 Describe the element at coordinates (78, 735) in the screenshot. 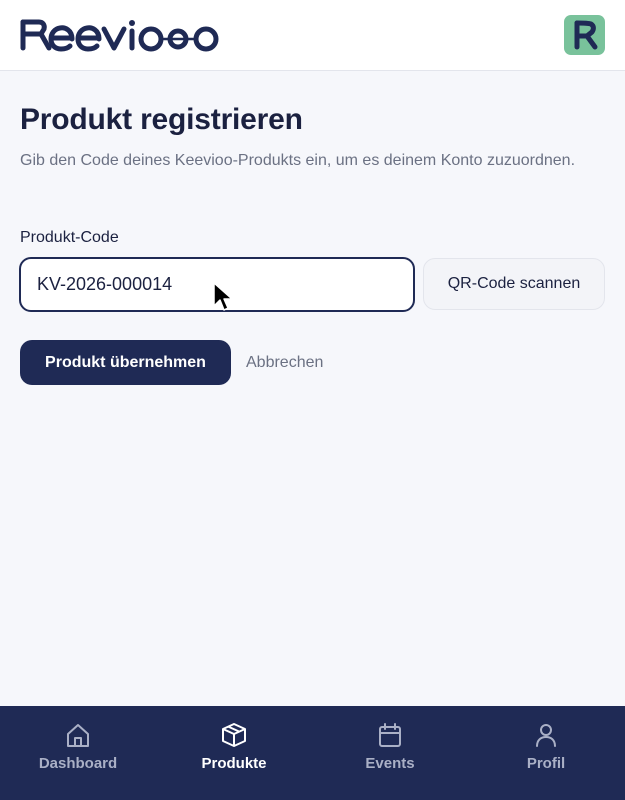

I see `home-icon` at that location.